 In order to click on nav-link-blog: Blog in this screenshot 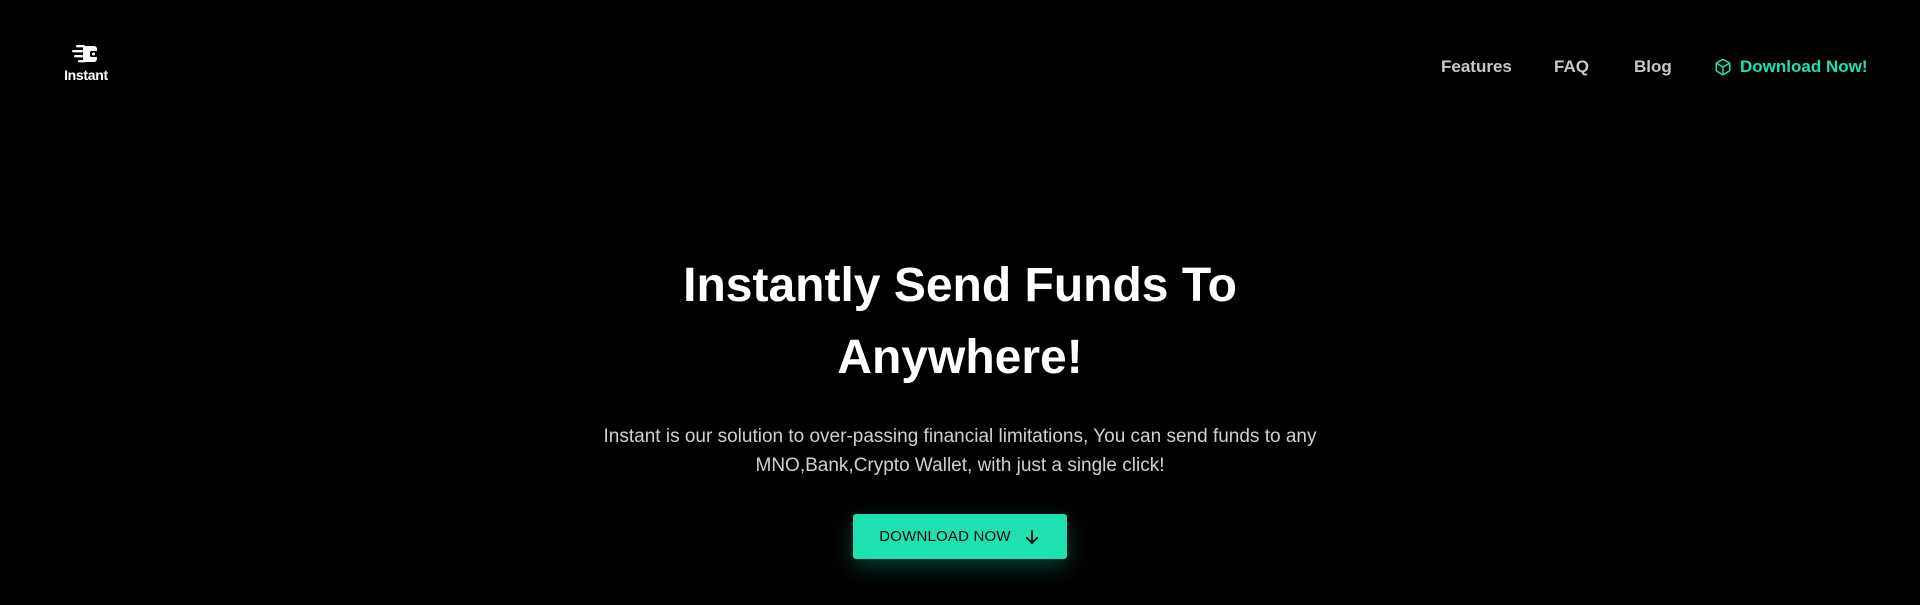, I will do `click(1653, 67)`.